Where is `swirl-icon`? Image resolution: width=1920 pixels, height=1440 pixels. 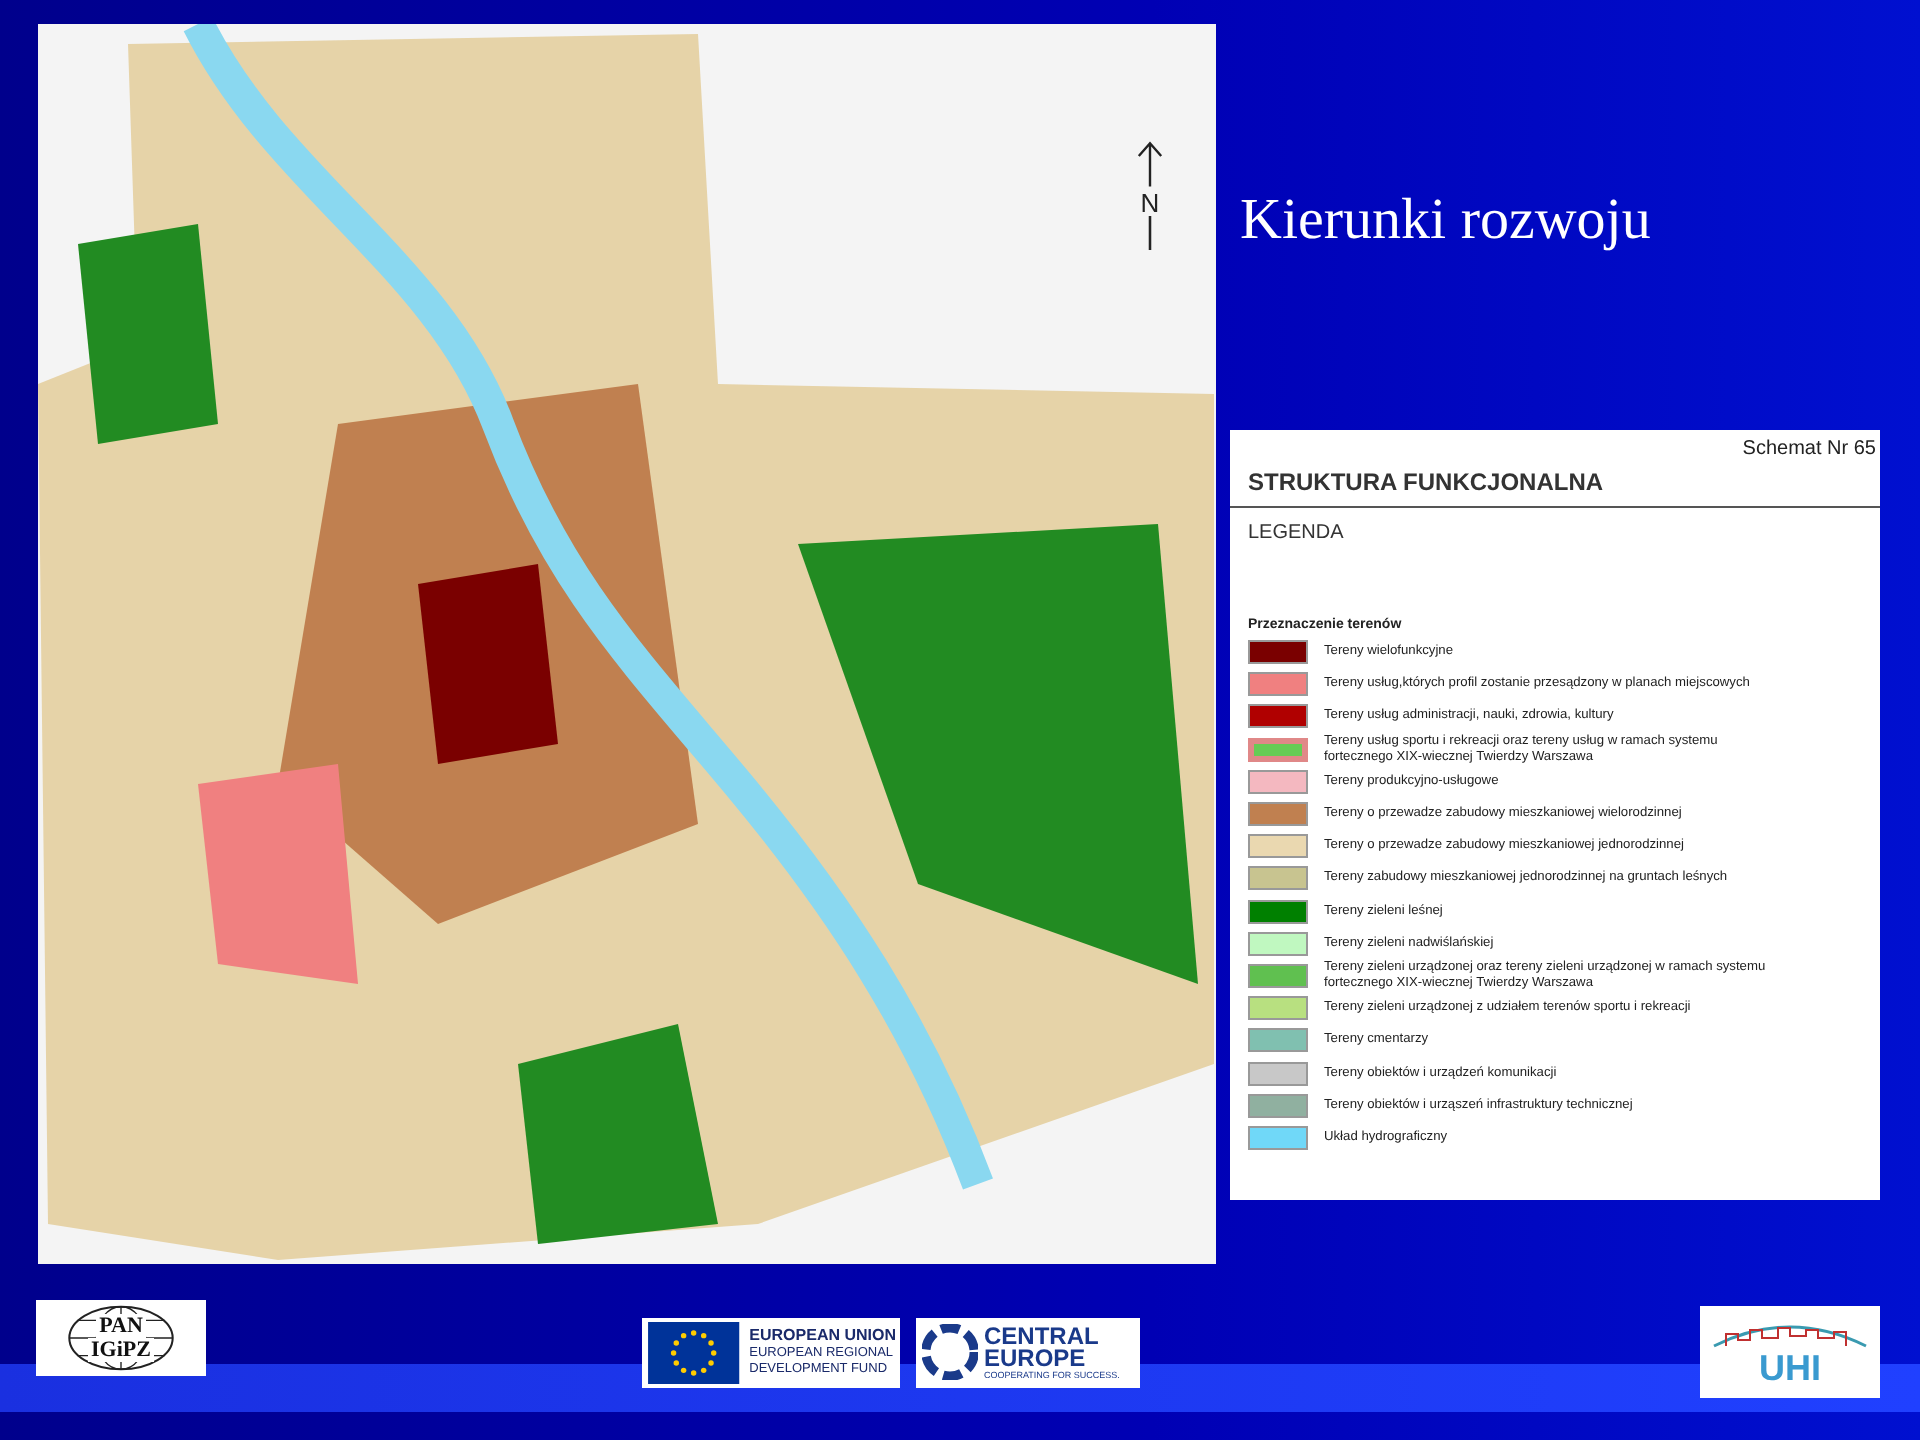
swirl-icon is located at coordinates (950, 1352).